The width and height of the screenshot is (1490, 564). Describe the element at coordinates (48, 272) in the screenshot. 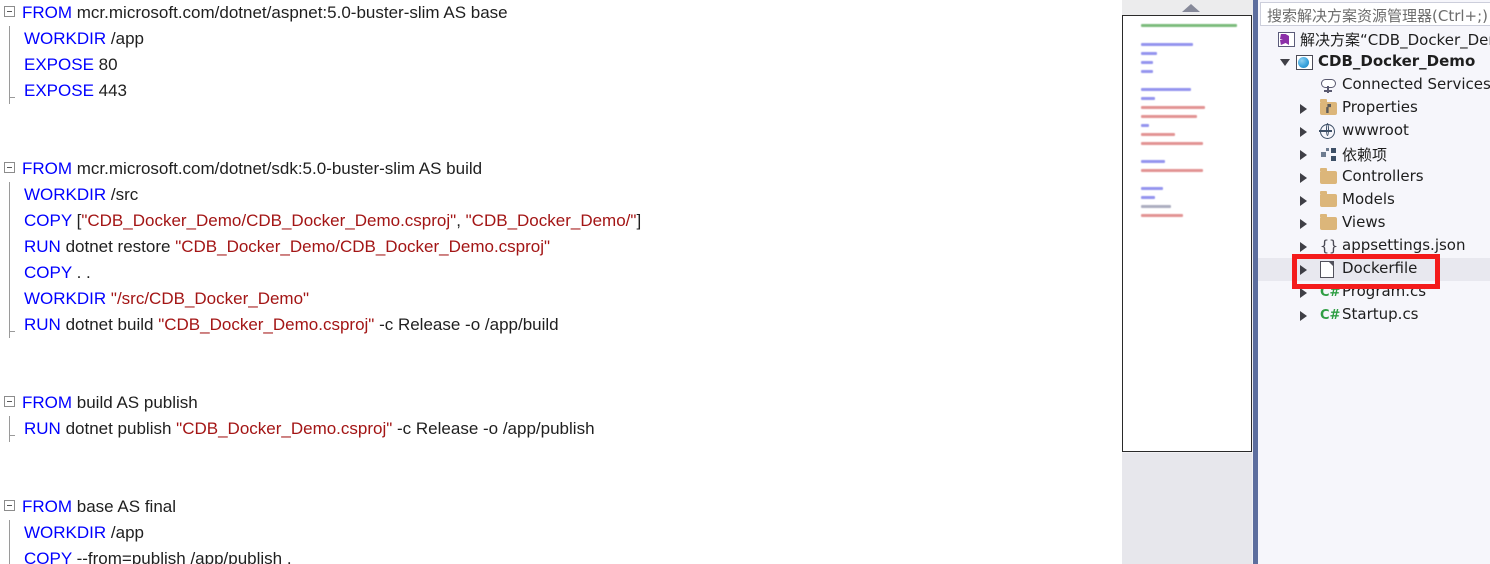

I see `code-token: COPY` at that location.